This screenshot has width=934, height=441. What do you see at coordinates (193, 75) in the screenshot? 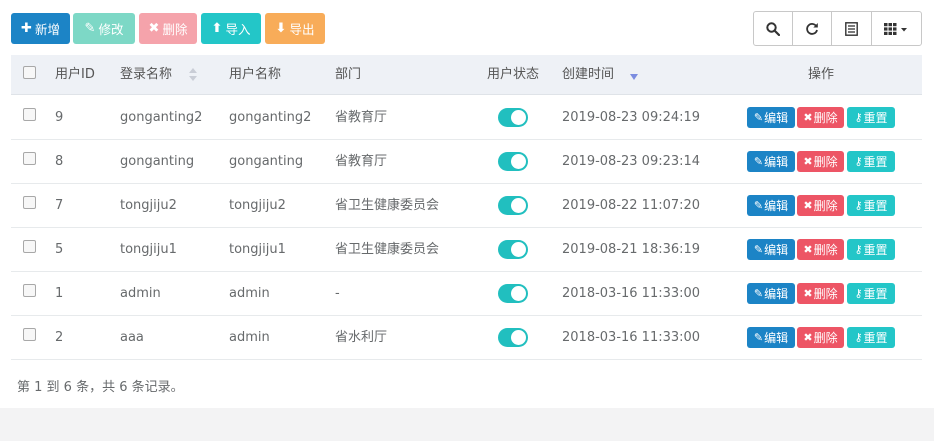
I see `sort-icon` at bounding box center [193, 75].